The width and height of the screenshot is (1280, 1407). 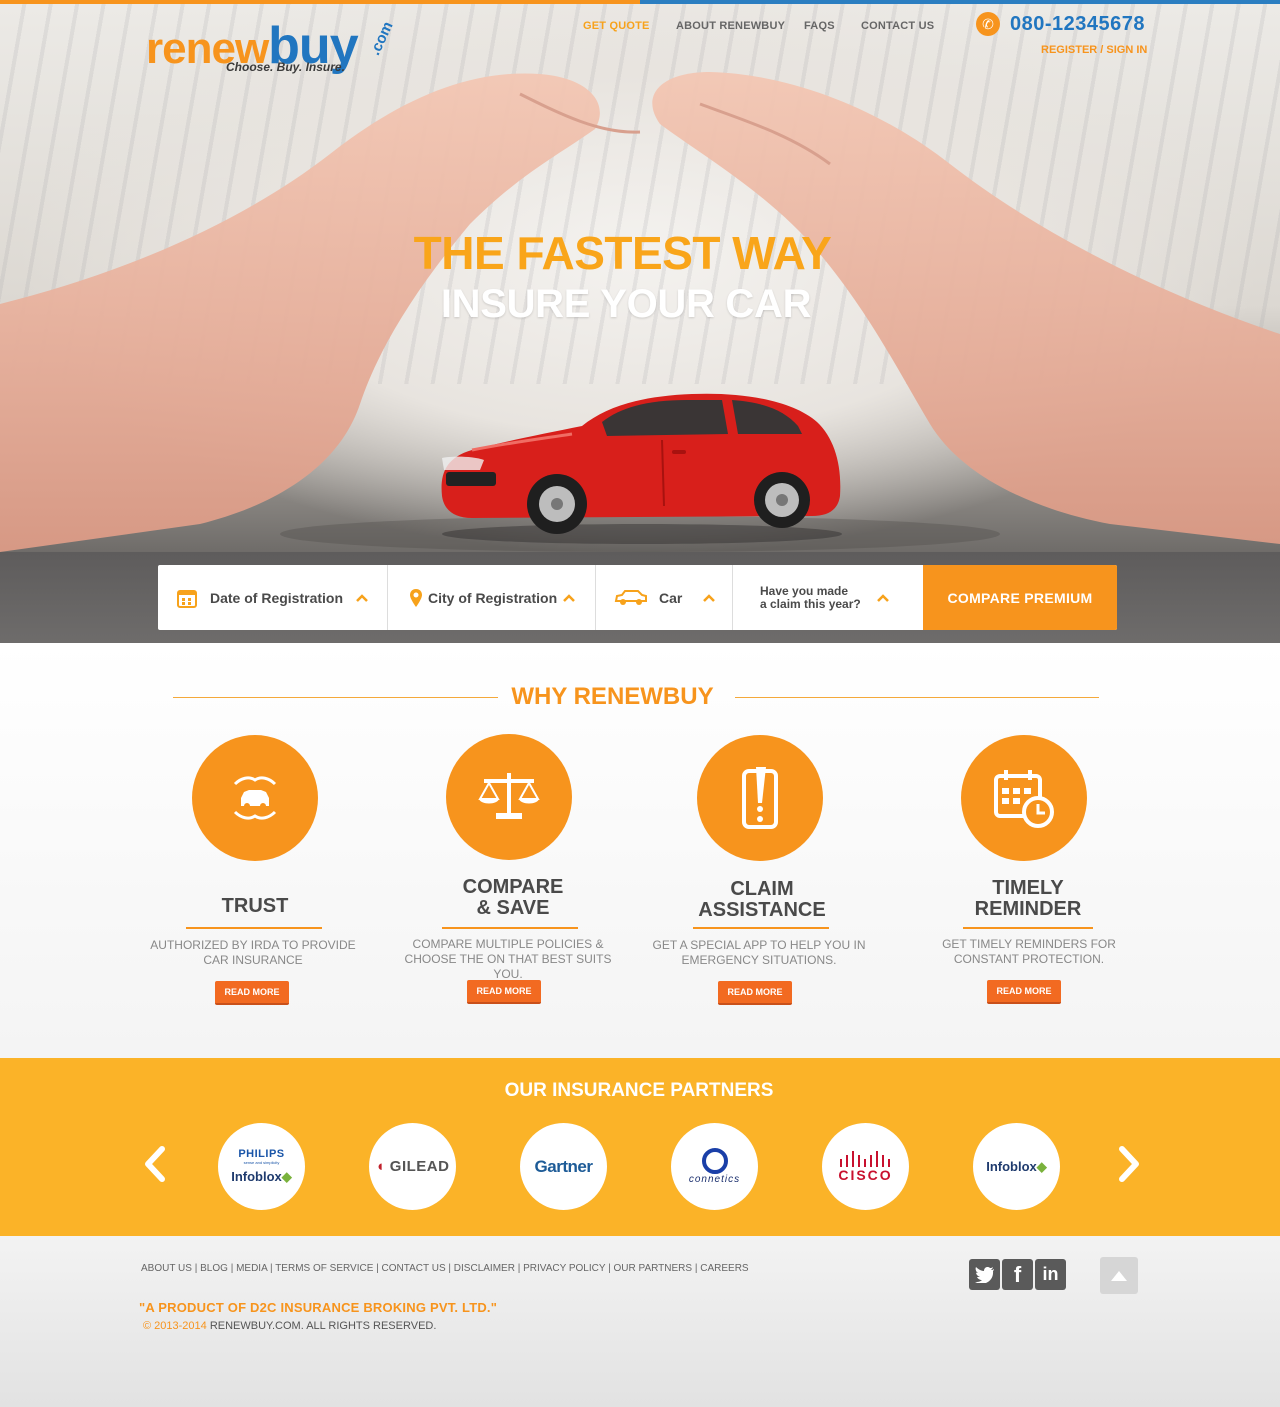 What do you see at coordinates (730, 26) in the screenshot?
I see `nav-about-renewbuy: ABOUT RENEWBUY` at bounding box center [730, 26].